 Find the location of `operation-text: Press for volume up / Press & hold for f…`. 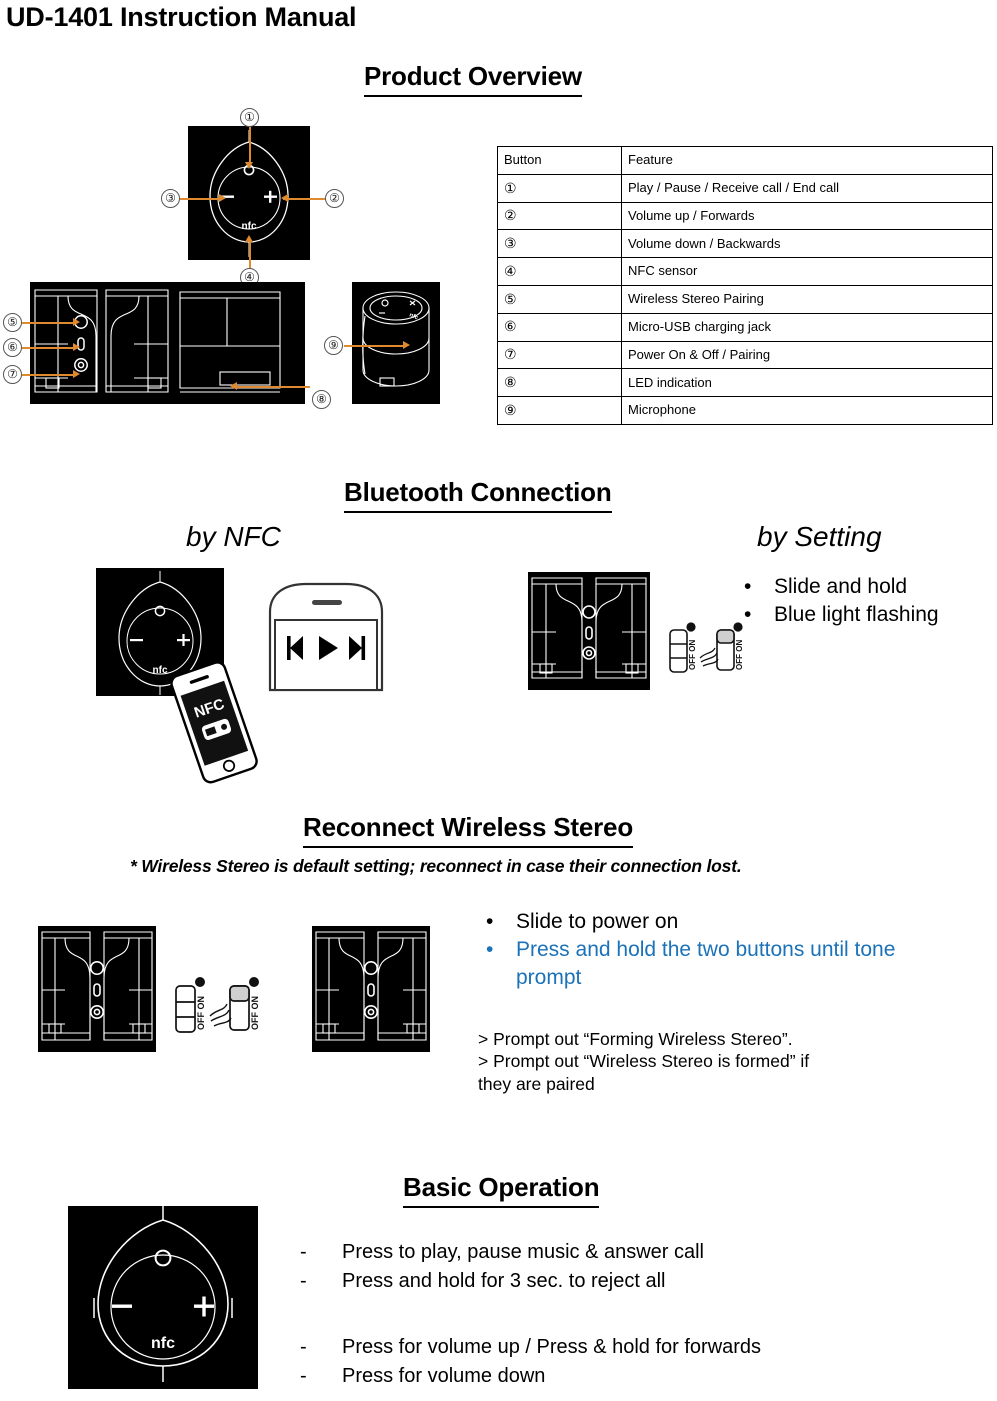

operation-text: Press for volume up / Press & hold for f… is located at coordinates (552, 1347).